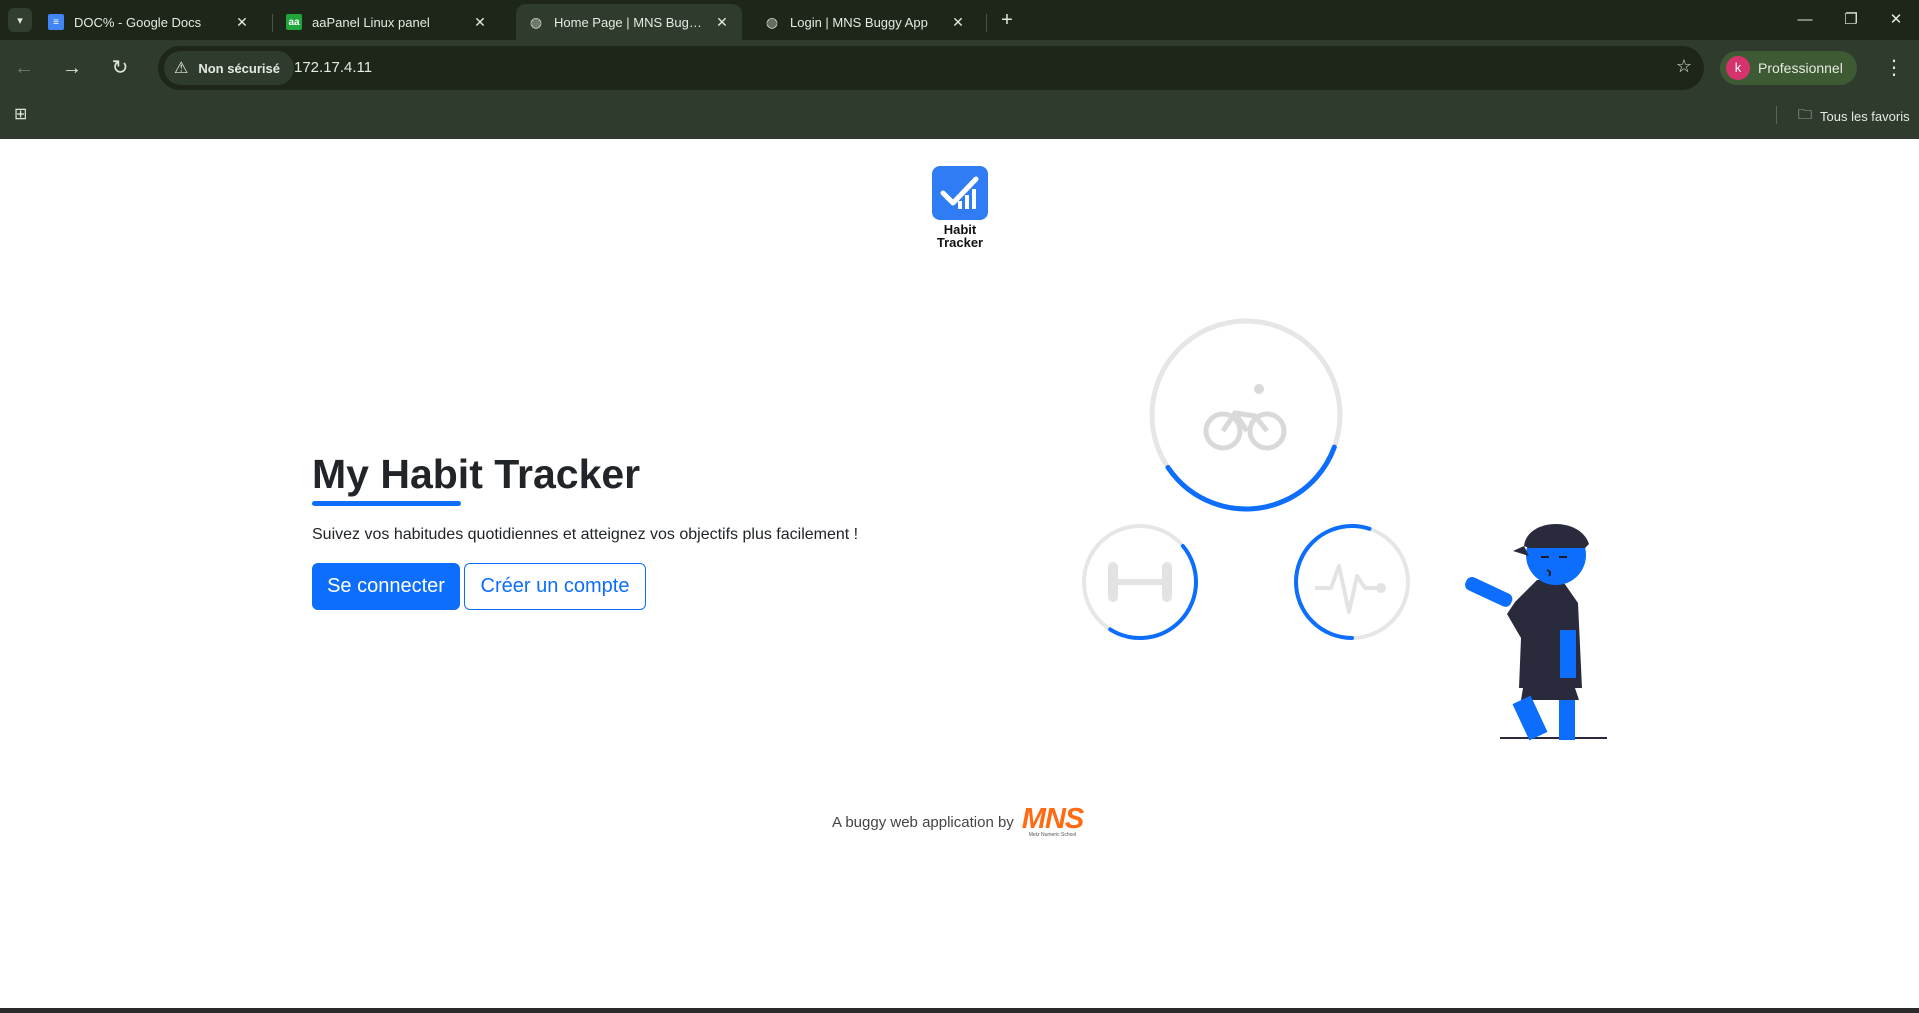  What do you see at coordinates (181, 68) in the screenshot?
I see `warning-icon: ⚠` at bounding box center [181, 68].